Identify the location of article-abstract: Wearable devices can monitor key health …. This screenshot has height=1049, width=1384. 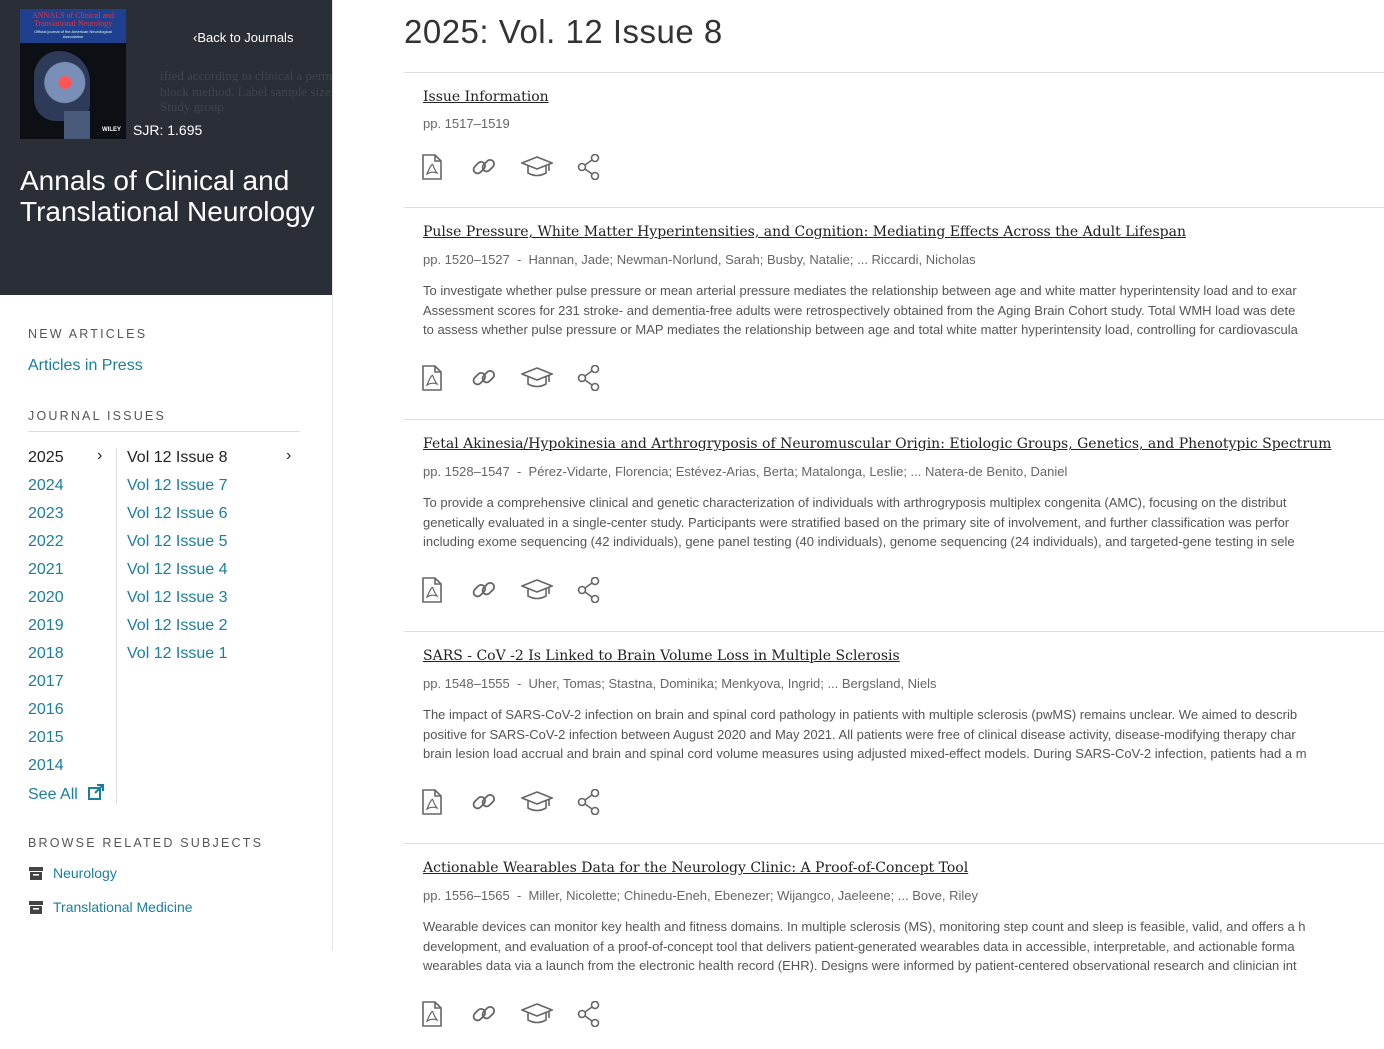
(903, 946).